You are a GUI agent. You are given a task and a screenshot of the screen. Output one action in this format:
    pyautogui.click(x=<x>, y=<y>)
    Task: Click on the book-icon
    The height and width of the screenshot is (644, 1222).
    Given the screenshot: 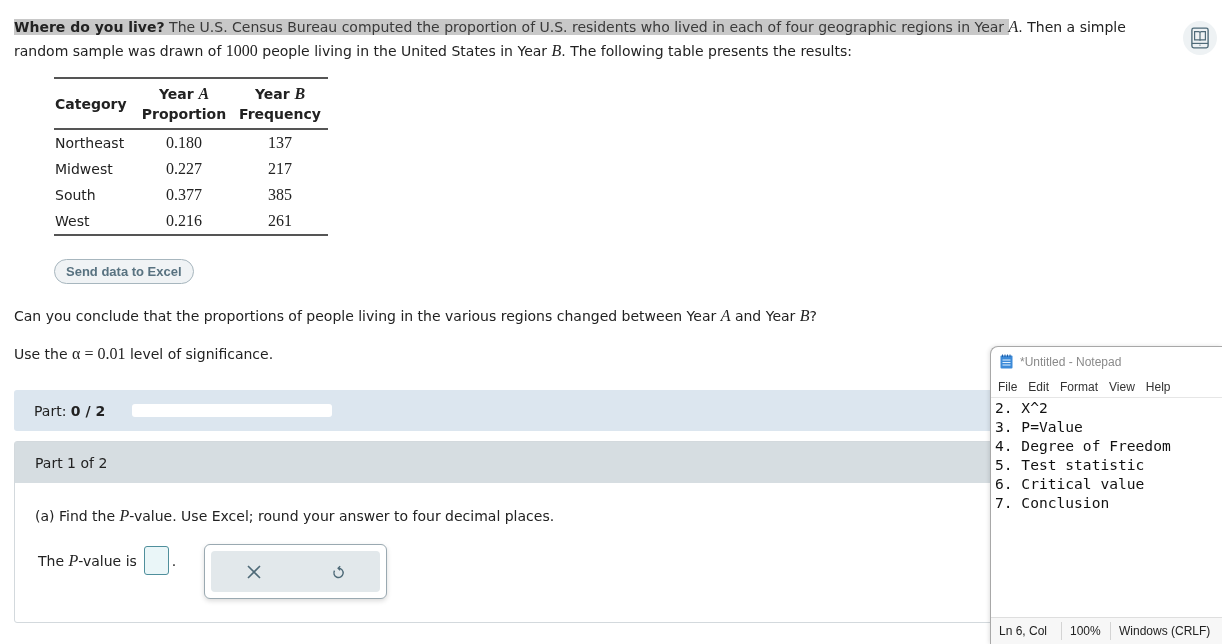 What is the action you would take?
    pyautogui.click(x=1200, y=38)
    